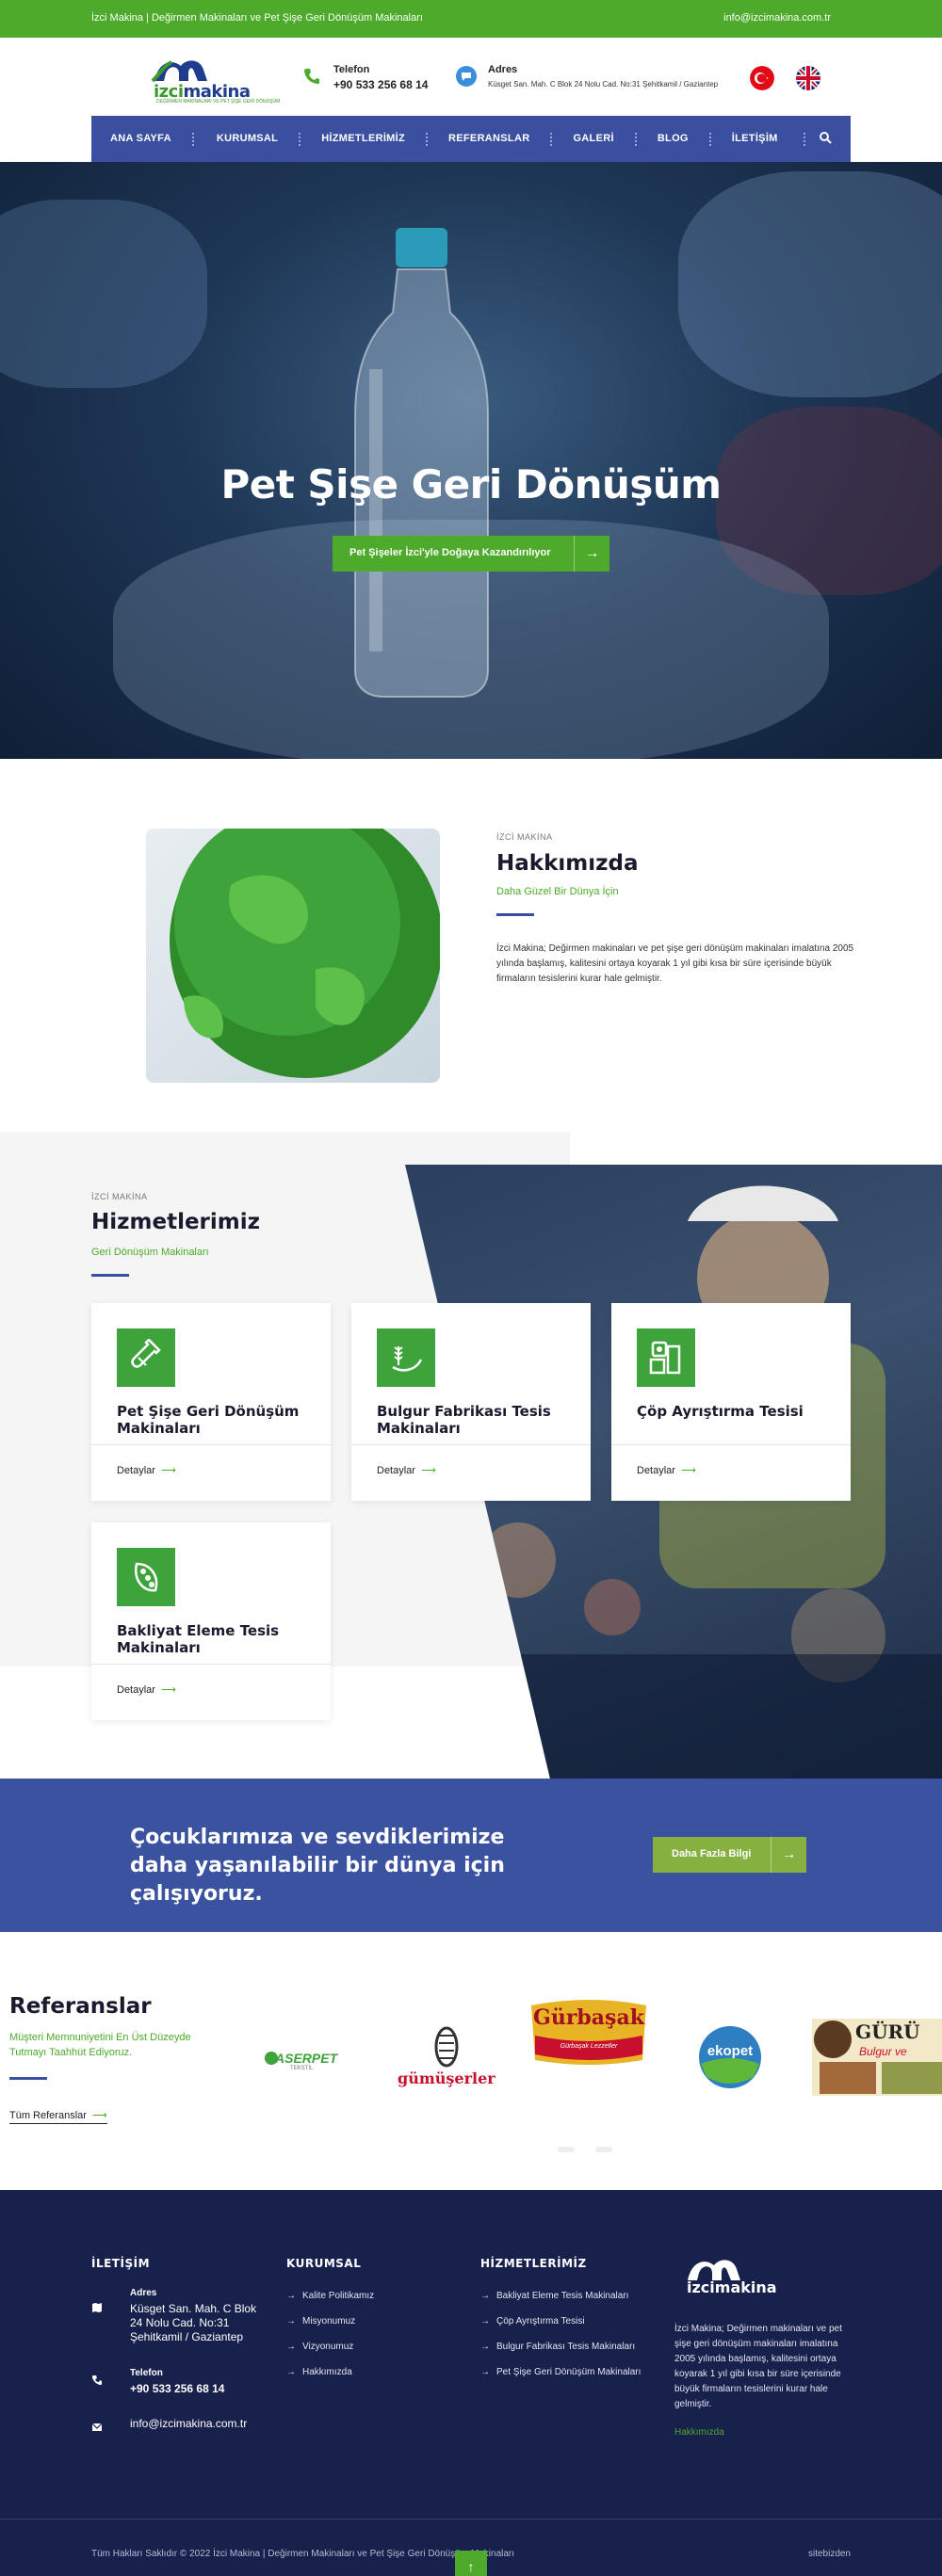 This screenshot has height=2576, width=942. Describe the element at coordinates (58, 2116) in the screenshot. I see `all-references-link: Tüm Referanslar ⟶` at that location.